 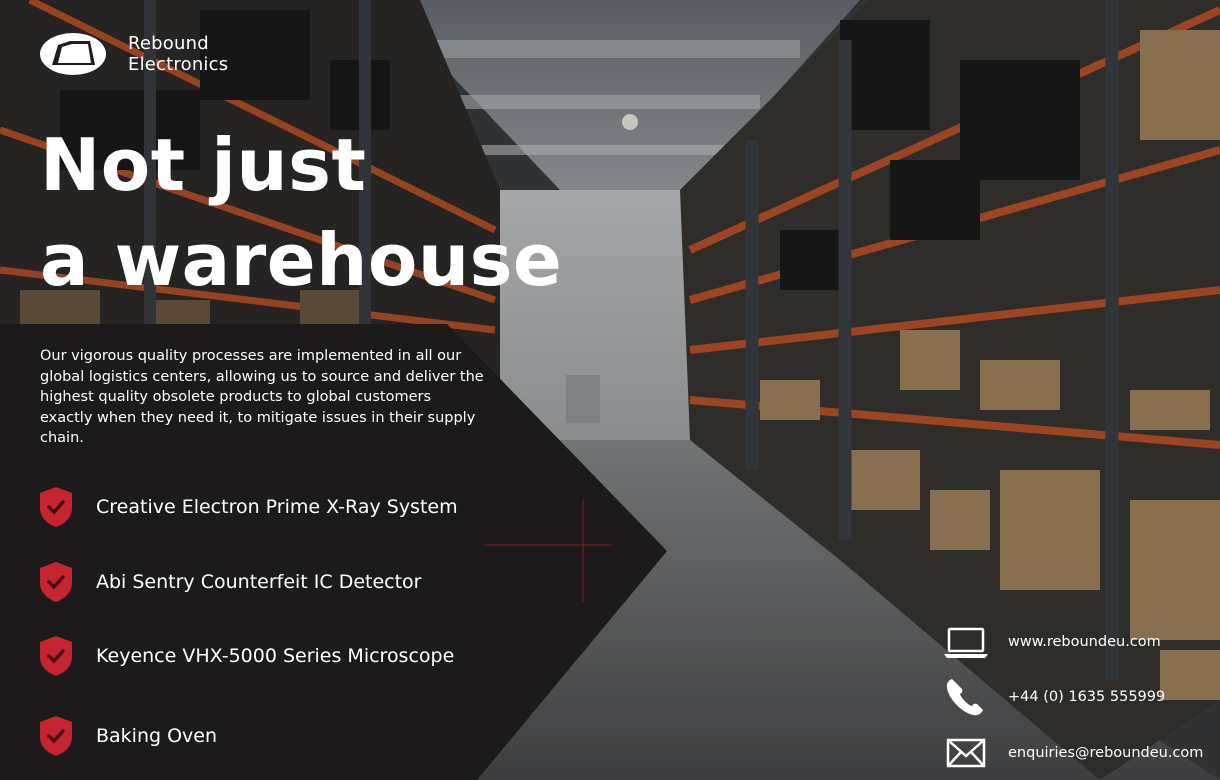 I want to click on equipment-item: Abi Sentry Counterfeit IC Detector, so click(x=230, y=582).